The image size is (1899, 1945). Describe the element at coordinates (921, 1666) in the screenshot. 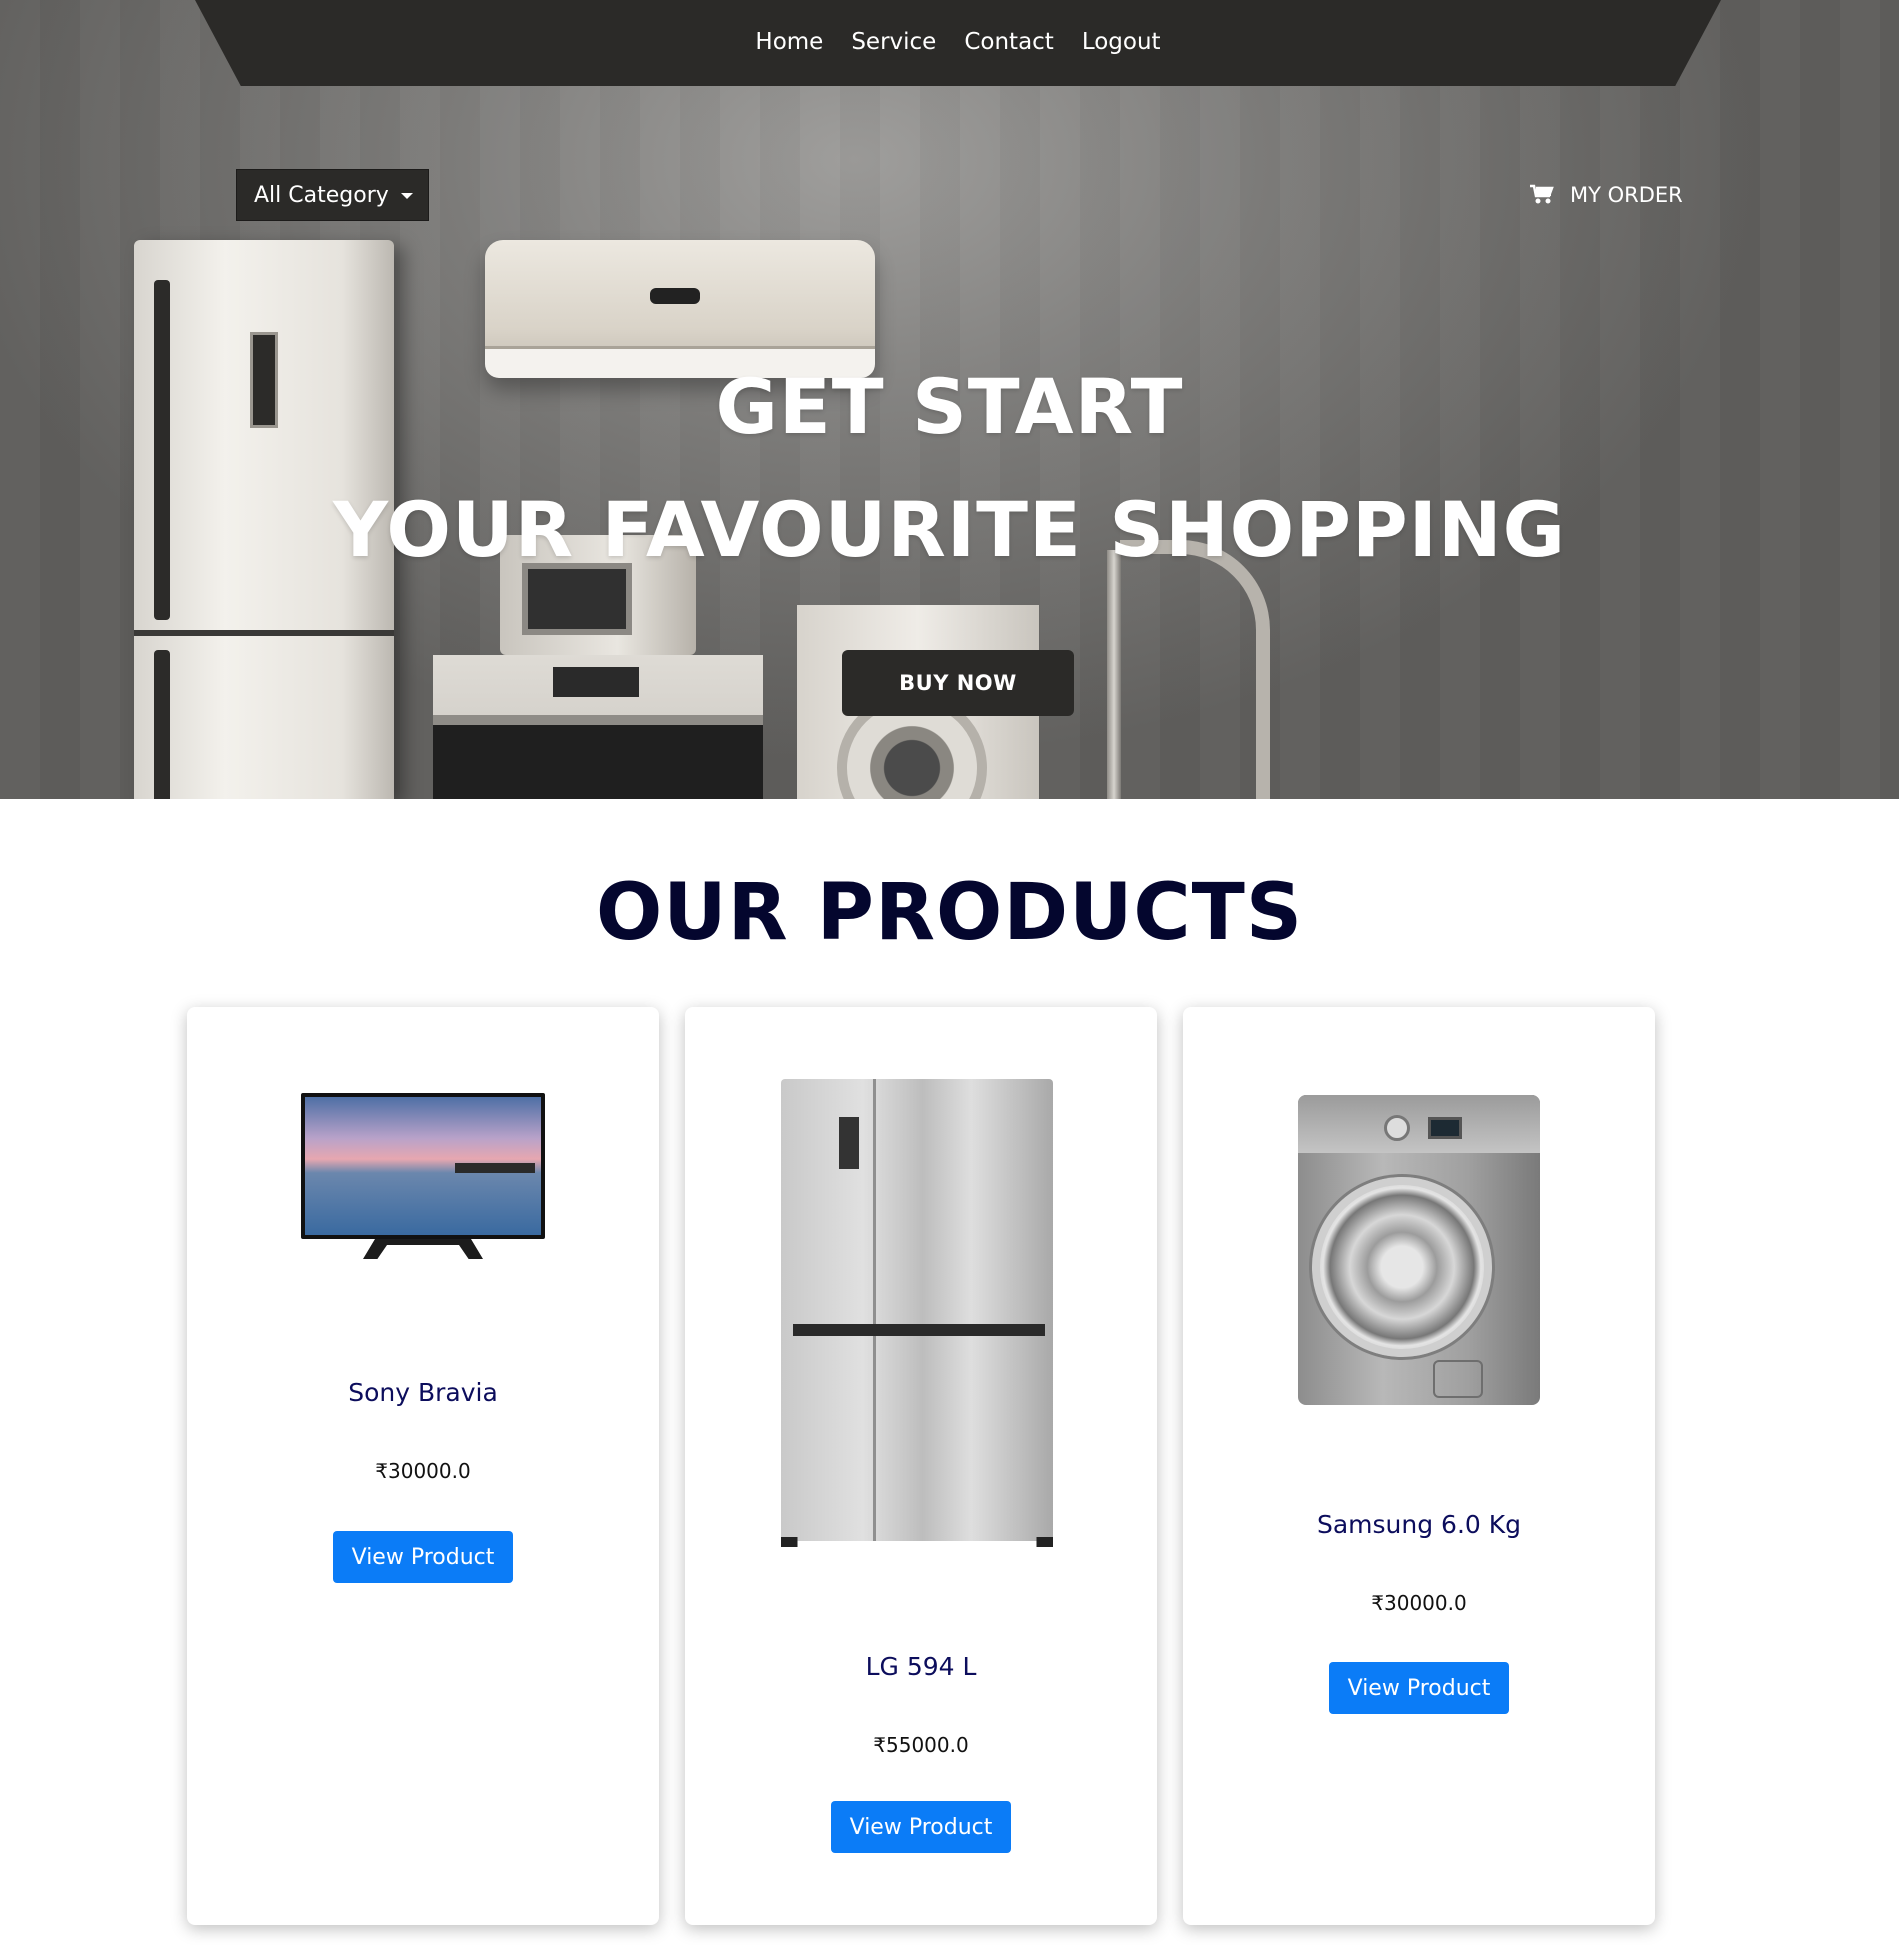

I see `product-name: LG 594 L` at that location.